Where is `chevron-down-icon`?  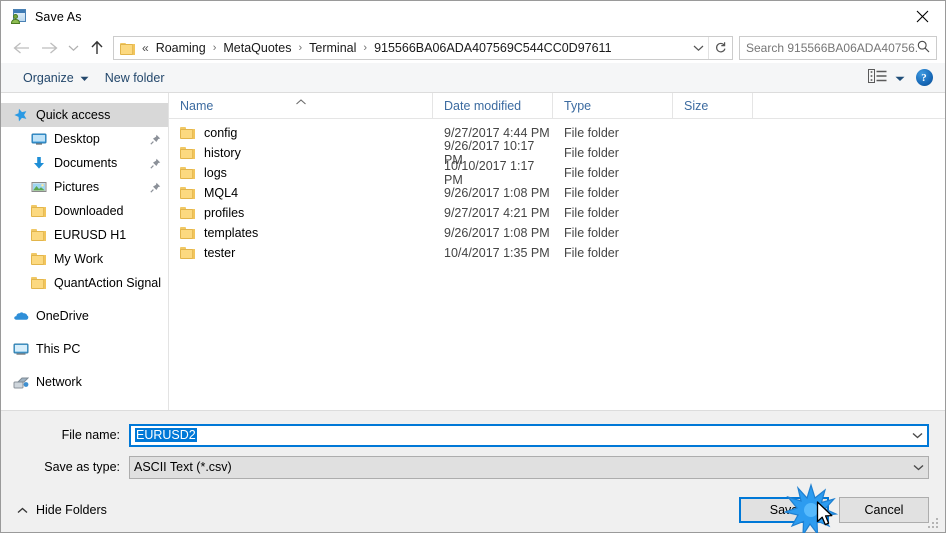
chevron-down-icon is located at coordinates (84, 78).